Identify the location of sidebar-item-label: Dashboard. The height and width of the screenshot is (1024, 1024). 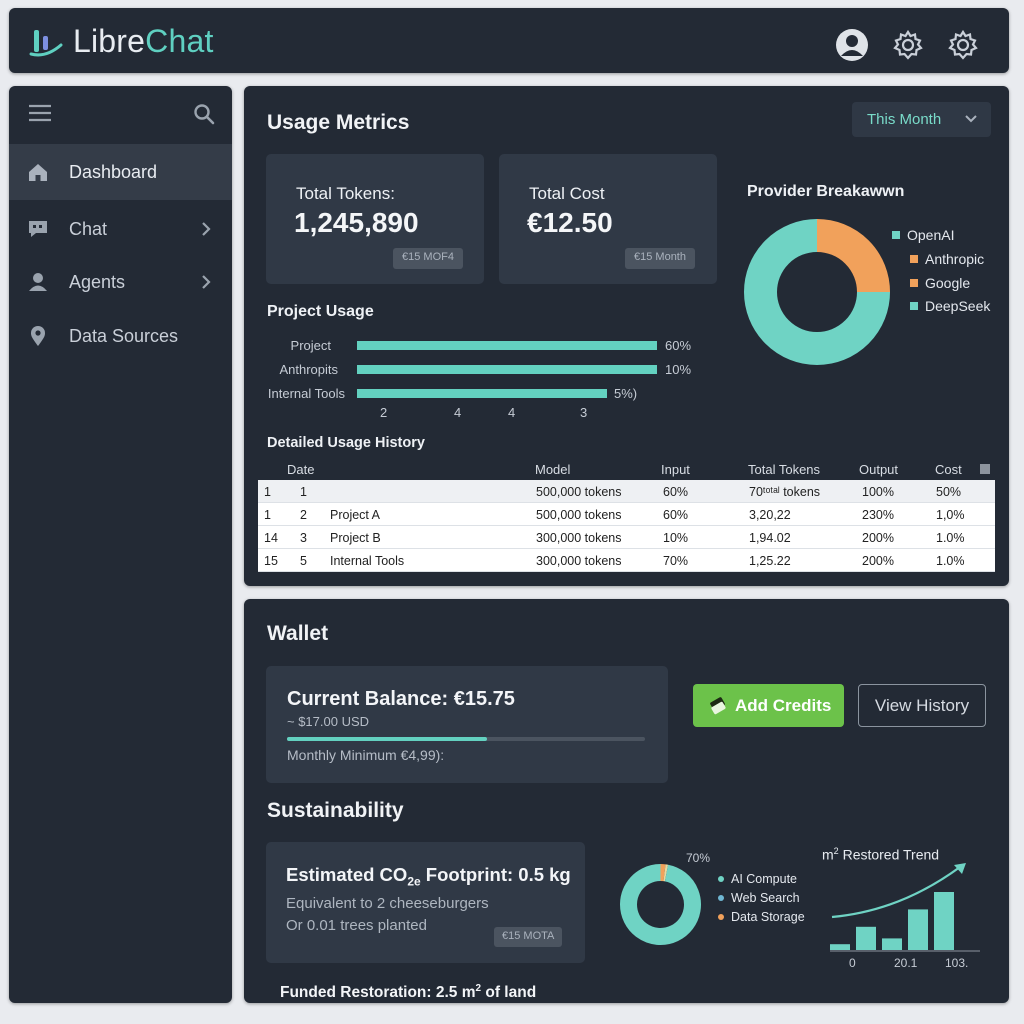
(113, 171).